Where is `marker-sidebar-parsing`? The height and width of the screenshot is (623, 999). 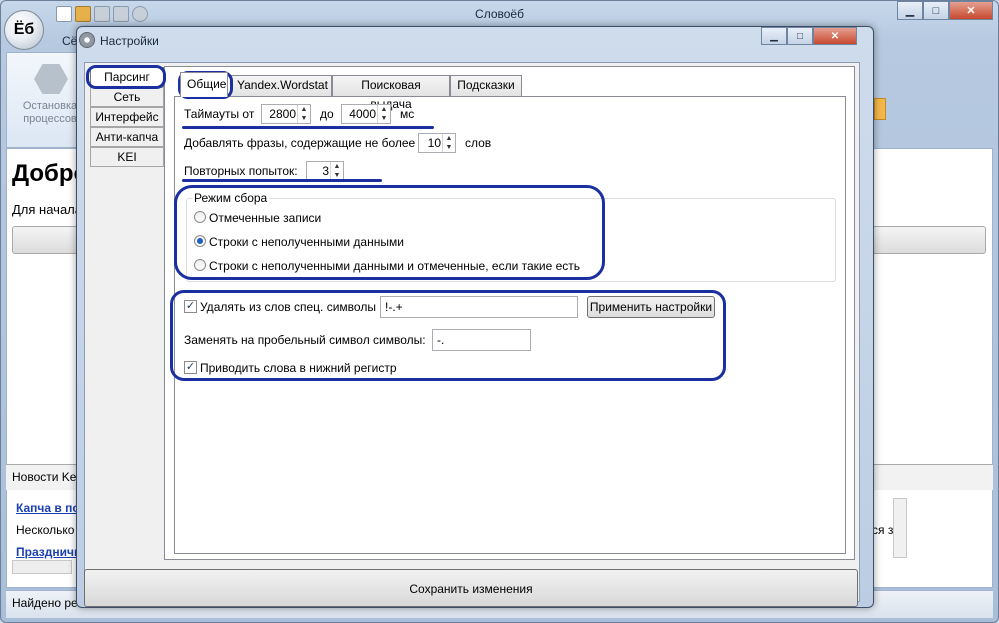 marker-sidebar-parsing is located at coordinates (126, 77).